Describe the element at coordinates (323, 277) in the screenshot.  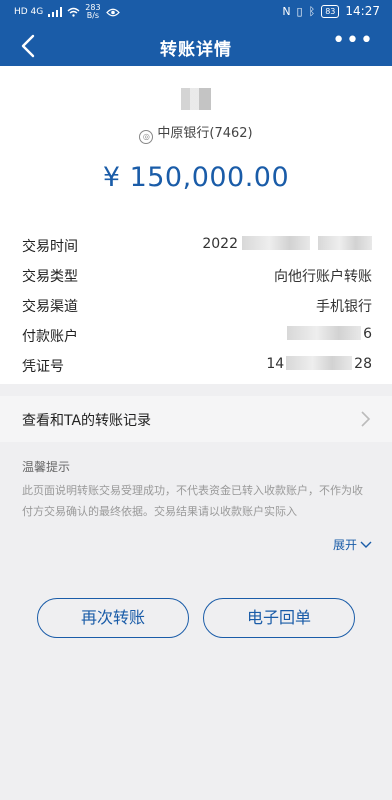
I see `detail-value: 向他行账户转账` at that location.